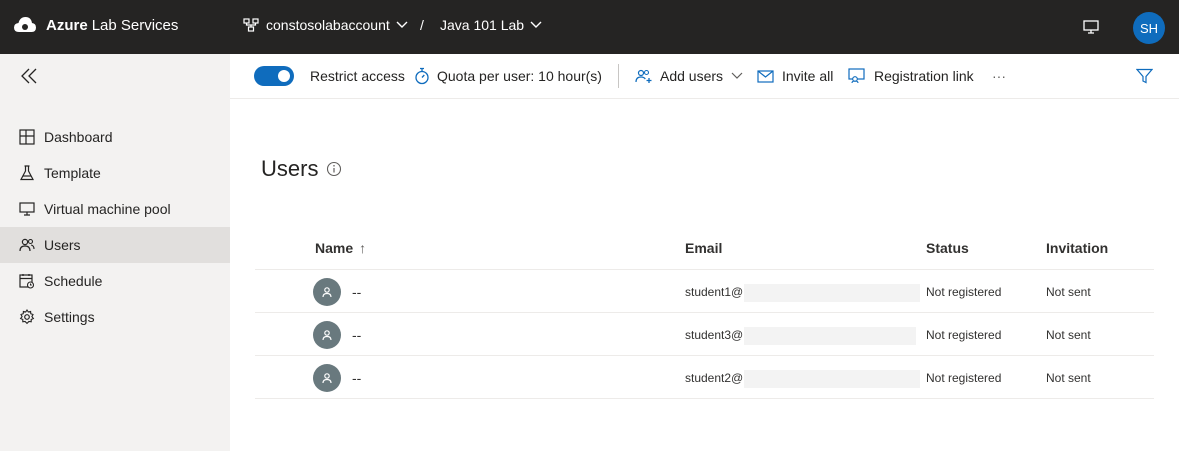 The height and width of the screenshot is (451, 1179). Describe the element at coordinates (1149, 28) in the screenshot. I see `user-avatar: SH` at that location.